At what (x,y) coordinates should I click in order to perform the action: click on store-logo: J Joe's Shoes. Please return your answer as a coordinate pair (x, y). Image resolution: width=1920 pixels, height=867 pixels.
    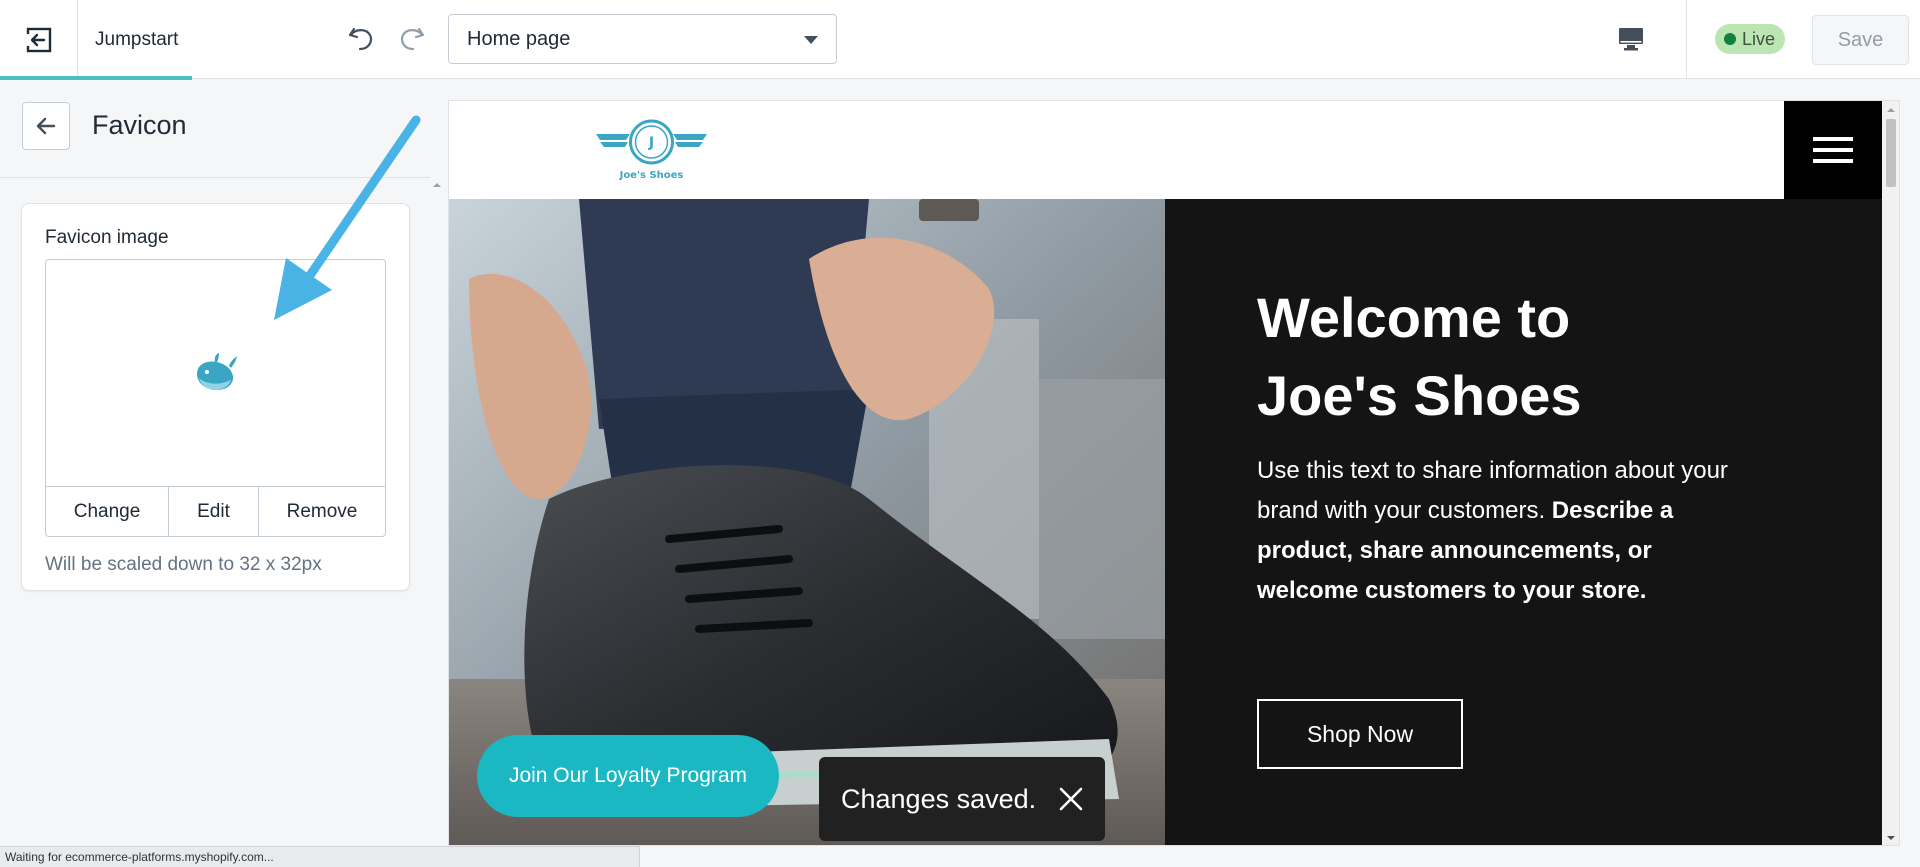
    Looking at the image, I should click on (651, 150).